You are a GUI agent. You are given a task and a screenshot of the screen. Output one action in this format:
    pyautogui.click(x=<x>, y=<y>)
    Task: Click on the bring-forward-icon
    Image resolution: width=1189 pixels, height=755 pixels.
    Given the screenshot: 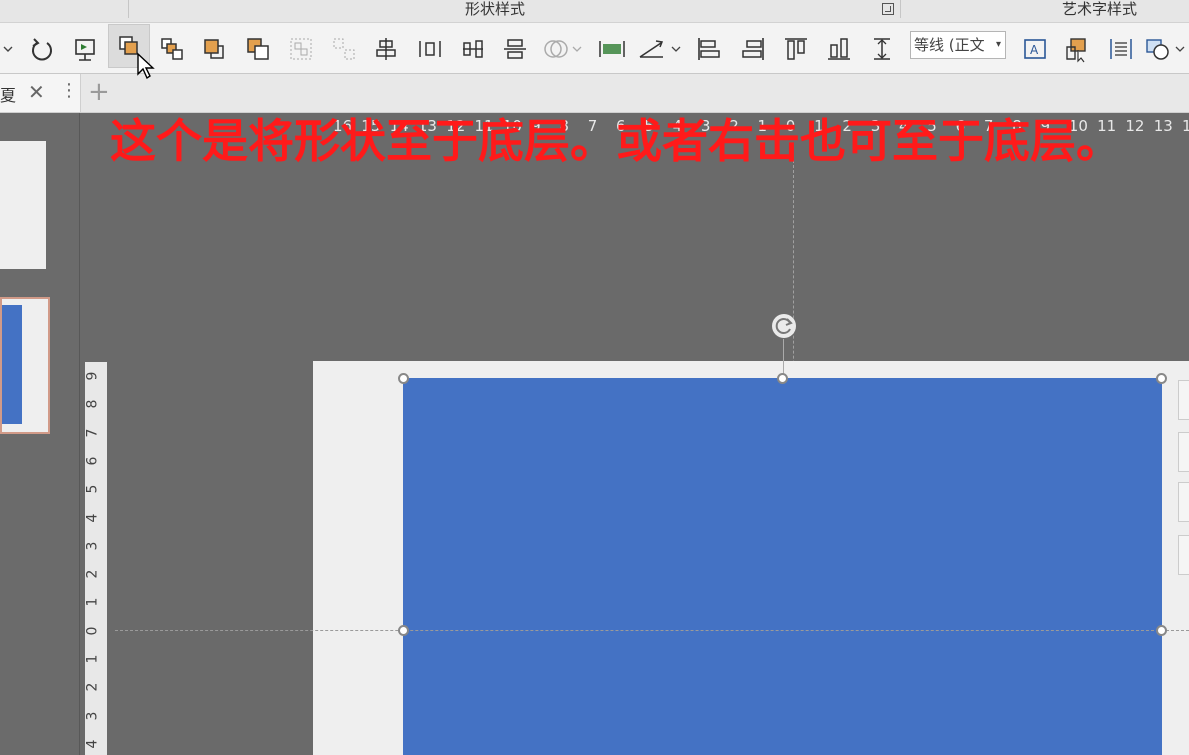 What is the action you would take?
    pyautogui.click(x=172, y=49)
    